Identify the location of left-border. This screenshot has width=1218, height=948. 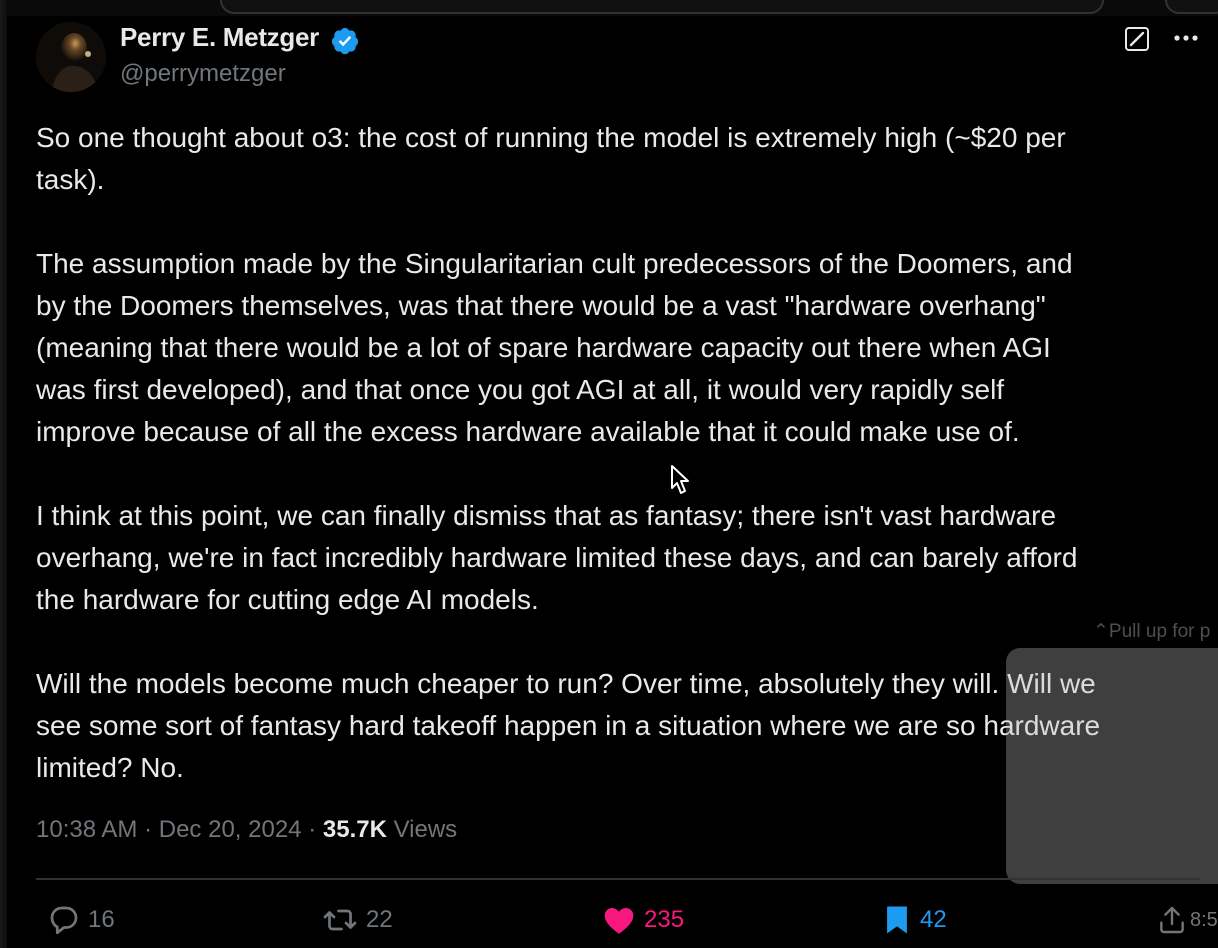
(3, 474).